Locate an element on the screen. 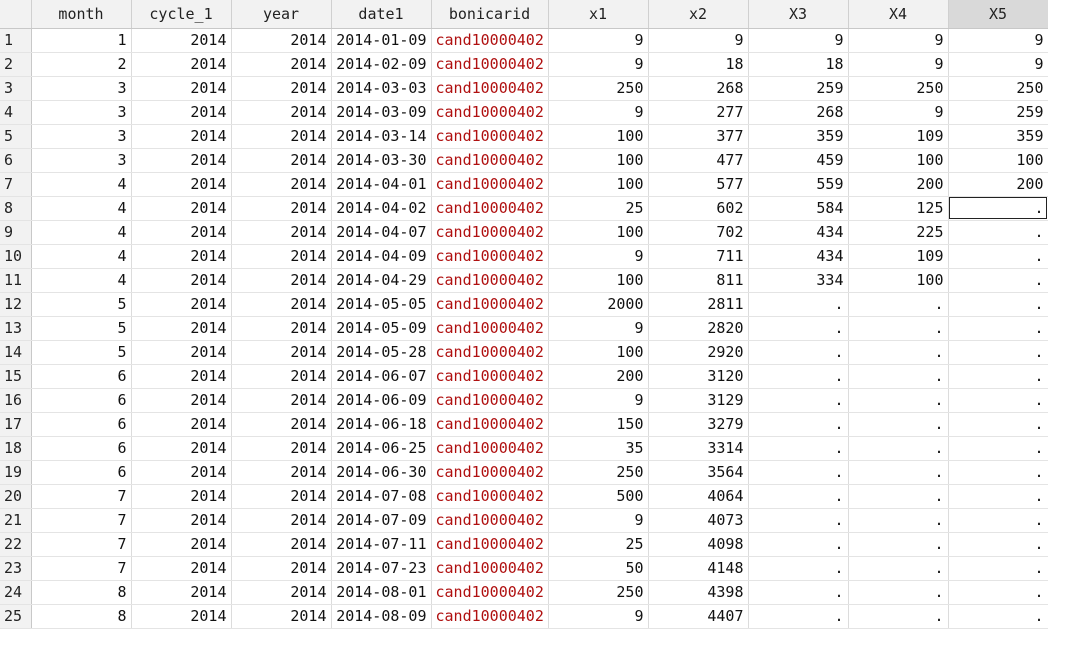 Image resolution: width=1068 pixels, height=657 pixels. cell-X4: 100 is located at coordinates (898, 280).